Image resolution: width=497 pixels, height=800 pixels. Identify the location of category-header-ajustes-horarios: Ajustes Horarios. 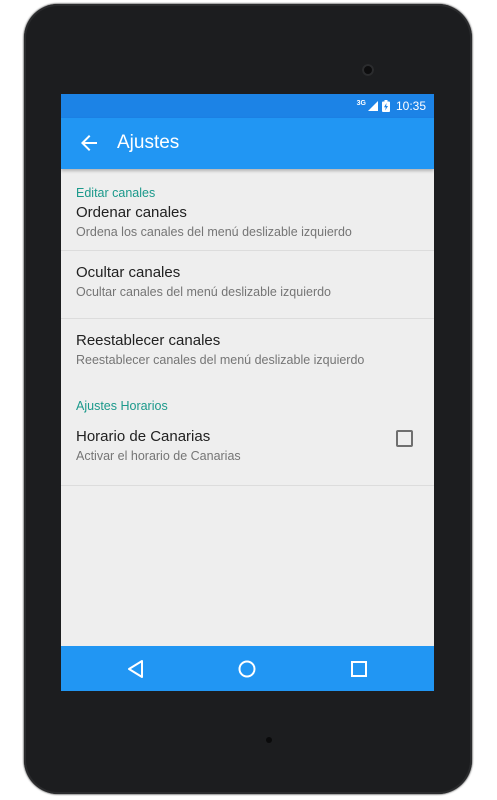
(122, 406).